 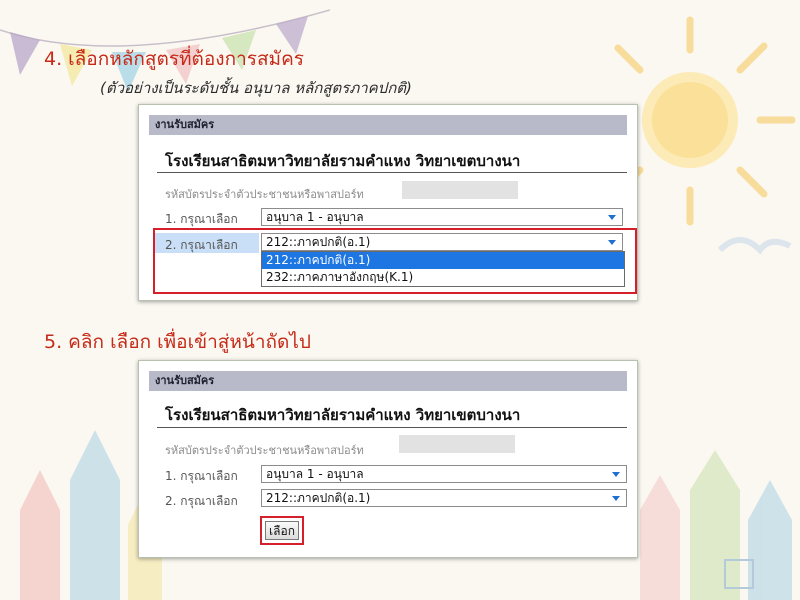 I want to click on select-button-highlight: เลือก, so click(x=282, y=530).